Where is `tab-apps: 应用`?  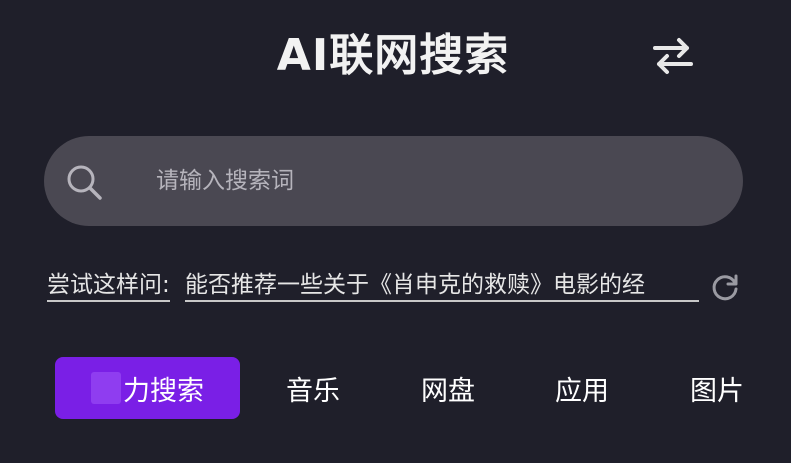 tab-apps: 应用 is located at coordinates (582, 388).